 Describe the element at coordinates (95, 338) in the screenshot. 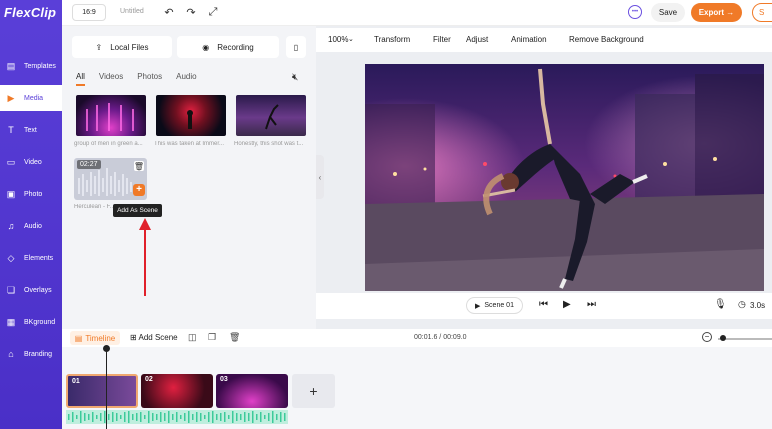

I see `tab-timeline: ▤ Timeline` at that location.